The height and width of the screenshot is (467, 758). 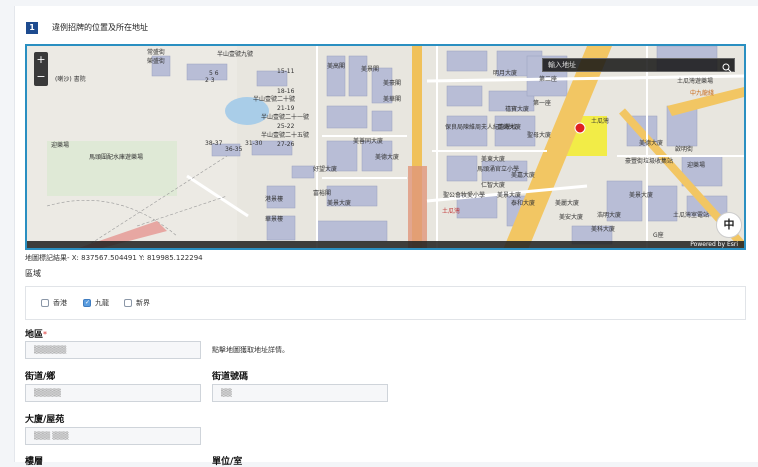 What do you see at coordinates (128, 303) in the screenshot?
I see `region-checkbox-nt` at bounding box center [128, 303].